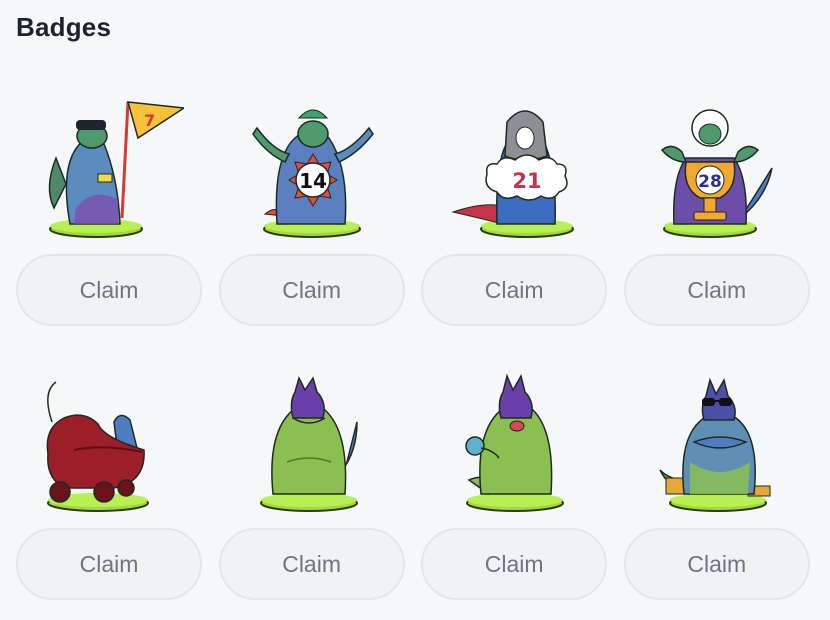  I want to click on badge-illustration-hooded: 21, so click(514, 166).